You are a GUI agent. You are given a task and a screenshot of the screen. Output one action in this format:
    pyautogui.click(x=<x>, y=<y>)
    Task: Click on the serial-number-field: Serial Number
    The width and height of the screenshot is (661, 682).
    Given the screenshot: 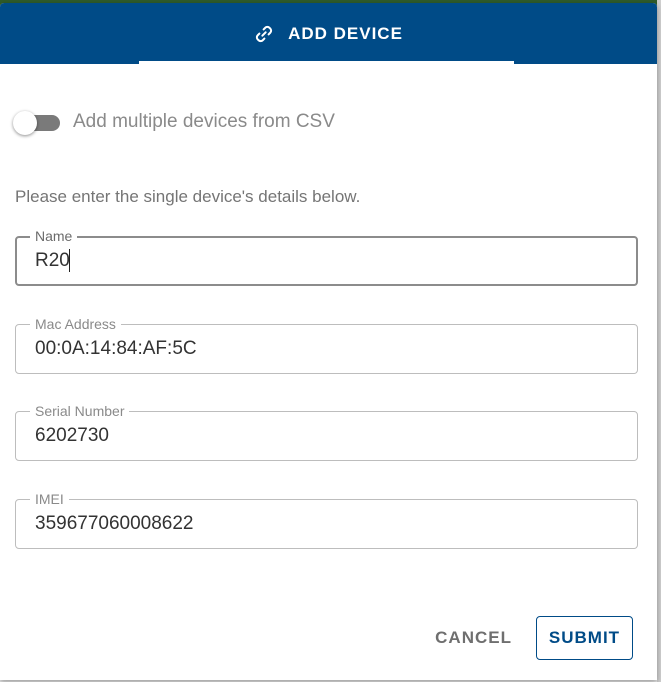 What is the action you would take?
    pyautogui.click(x=326, y=432)
    